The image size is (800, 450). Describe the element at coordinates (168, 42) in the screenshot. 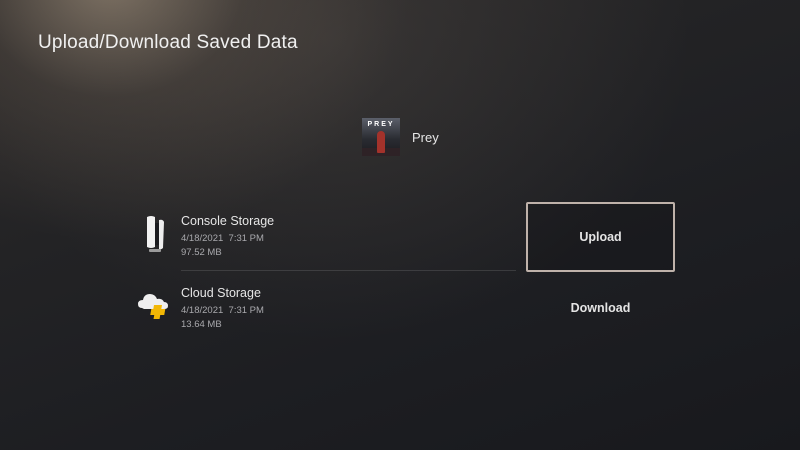

I see `page-title: Upload/Download Saved Data` at that location.